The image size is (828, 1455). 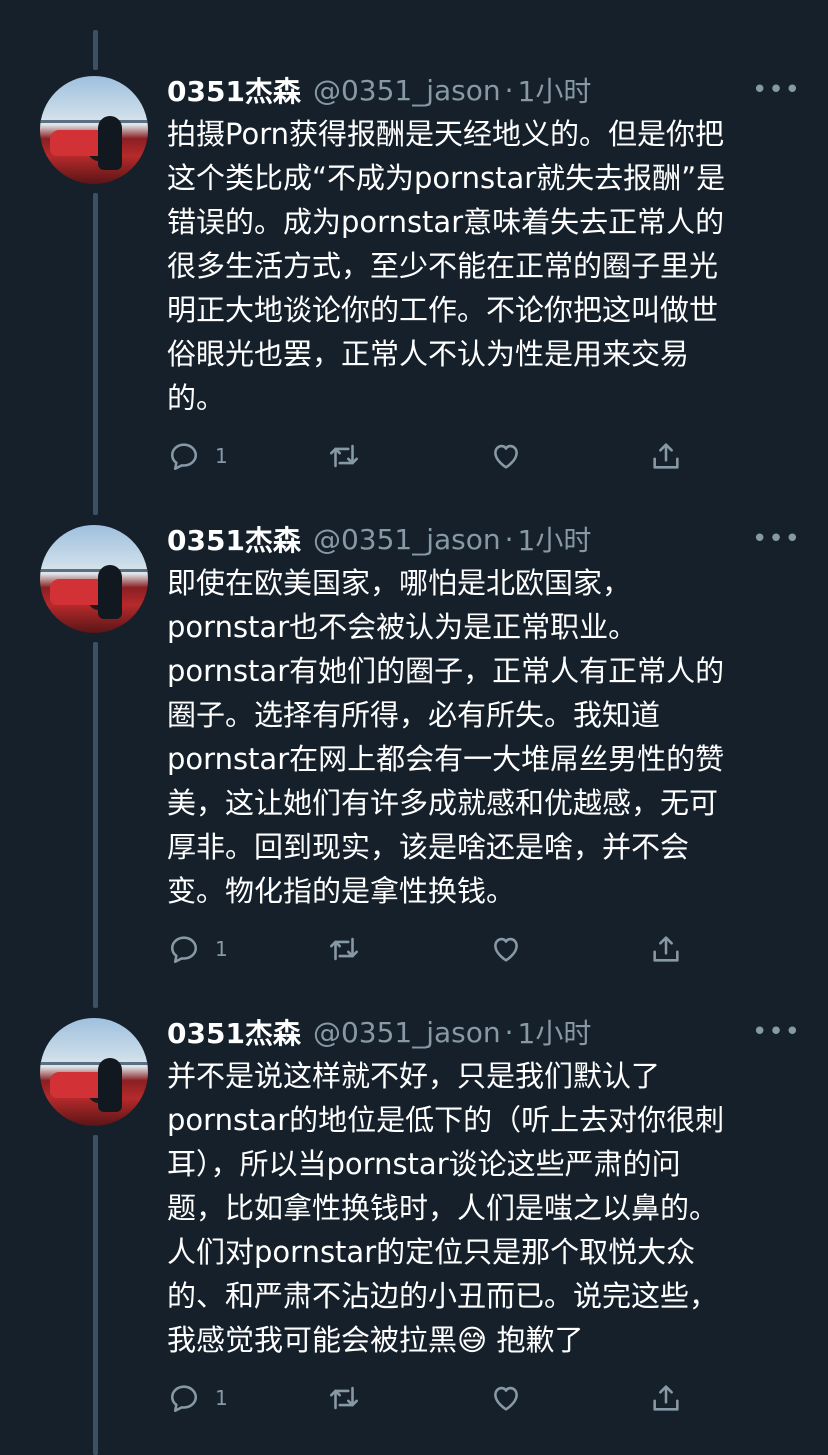 What do you see at coordinates (95, 50) in the screenshot?
I see `thread-connector-top` at bounding box center [95, 50].